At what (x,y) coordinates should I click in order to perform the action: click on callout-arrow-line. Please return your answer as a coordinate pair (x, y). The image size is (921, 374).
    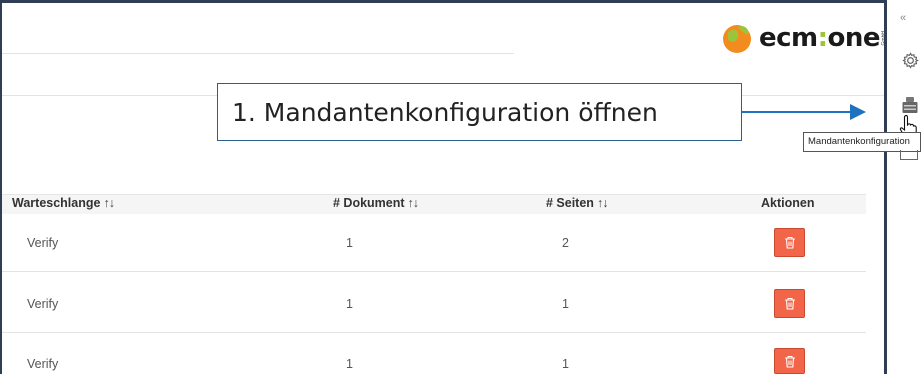
    Looking at the image, I should click on (796, 112).